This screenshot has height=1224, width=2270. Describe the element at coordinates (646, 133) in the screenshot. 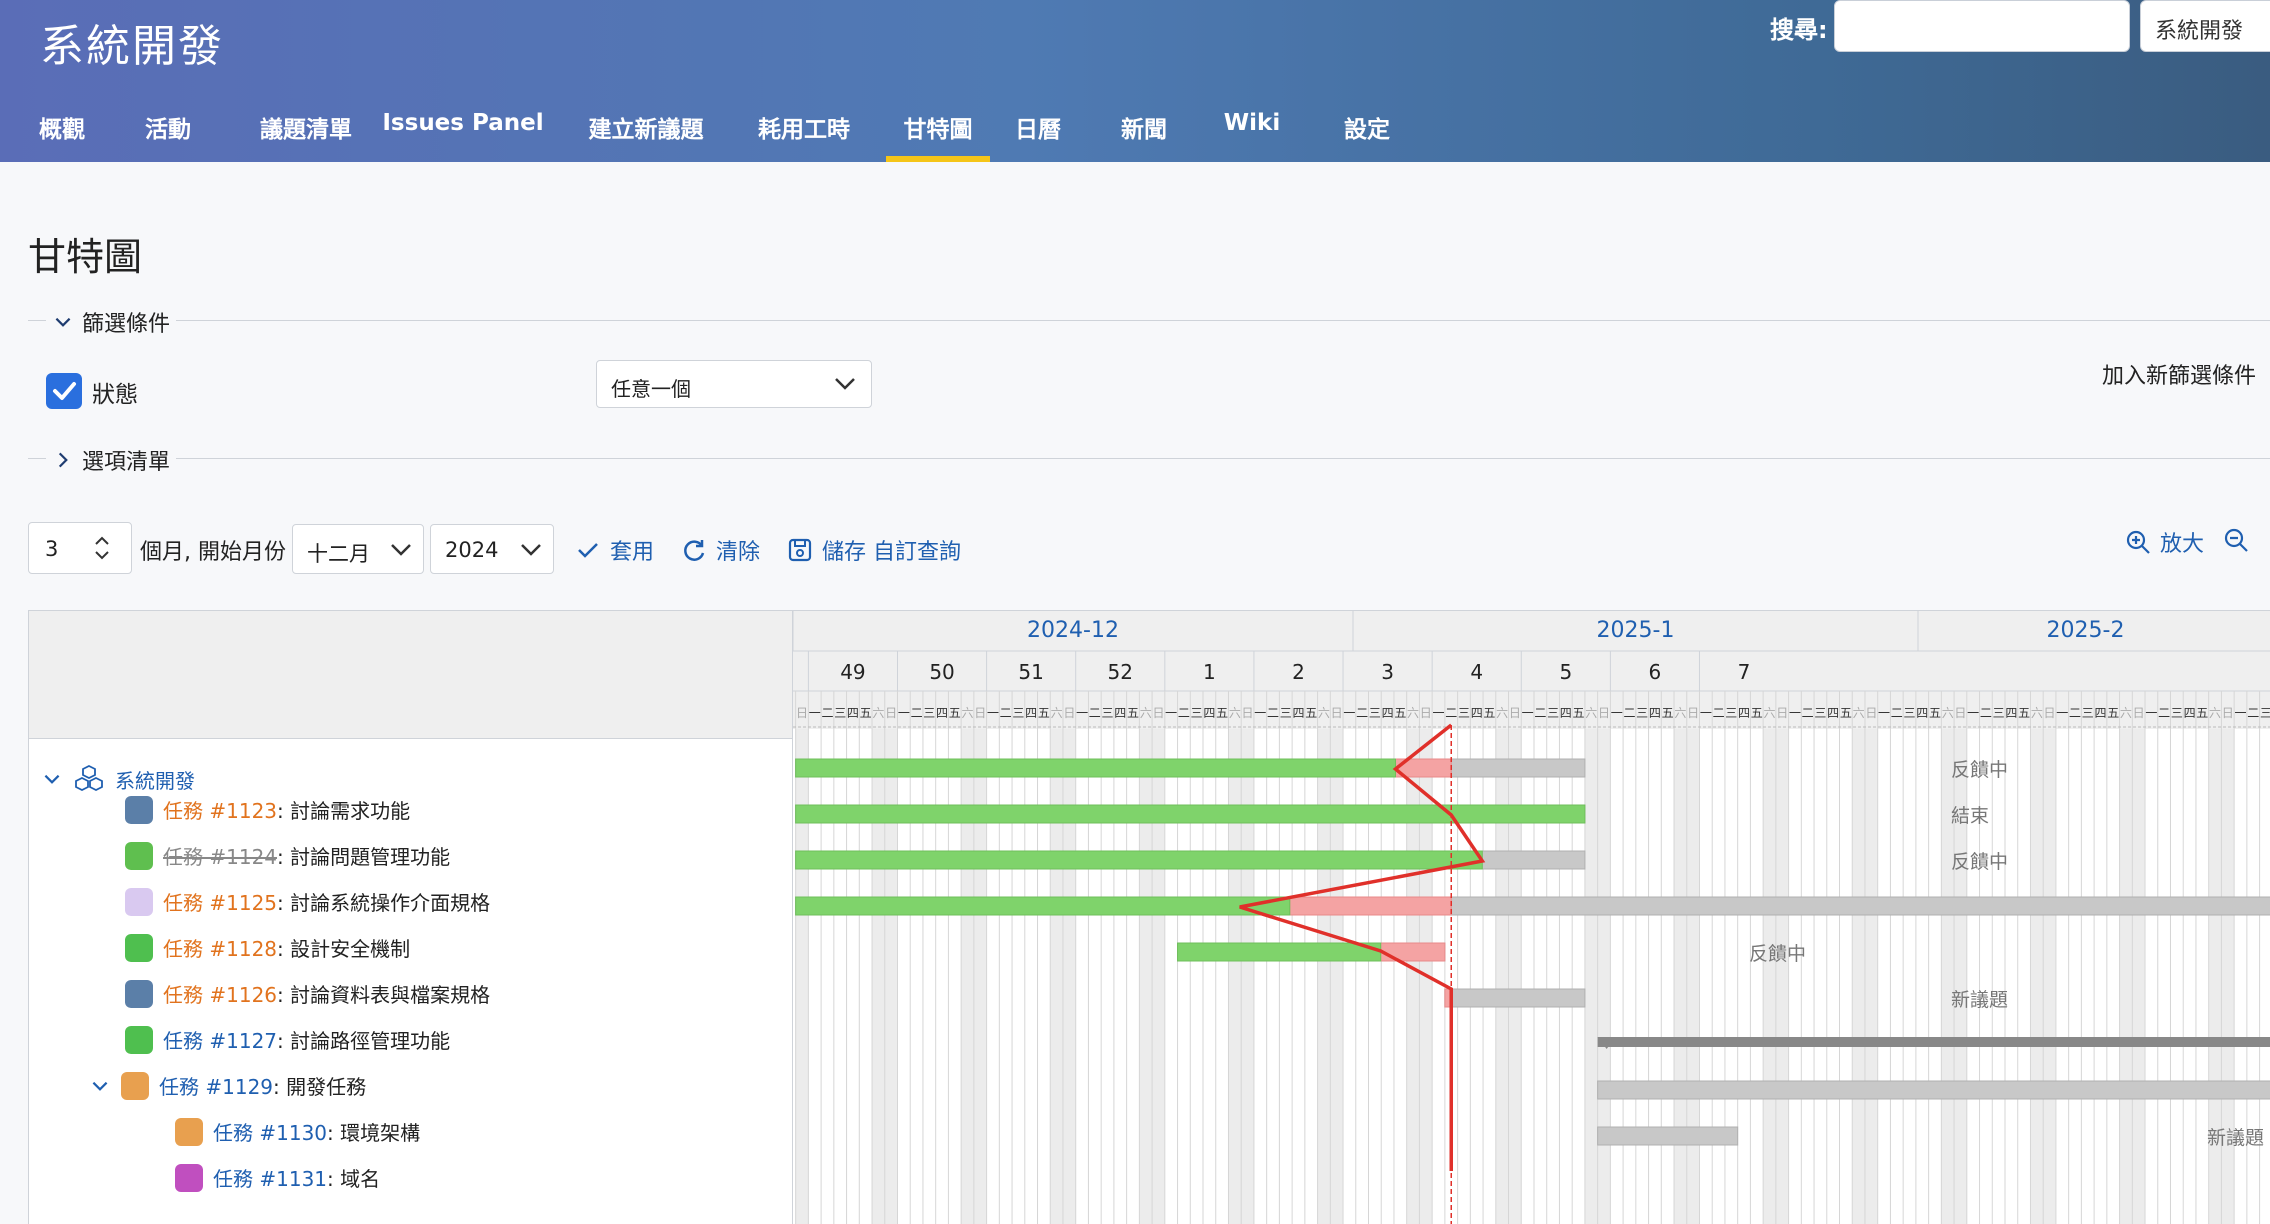

I see `tab-4: 建立新議題` at that location.